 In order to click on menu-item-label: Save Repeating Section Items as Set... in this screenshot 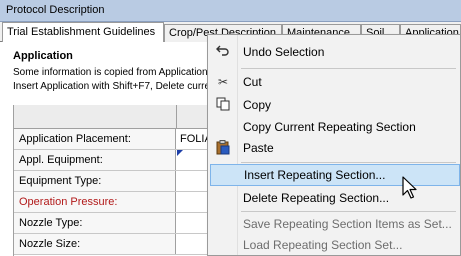, I will do `click(347, 224)`.